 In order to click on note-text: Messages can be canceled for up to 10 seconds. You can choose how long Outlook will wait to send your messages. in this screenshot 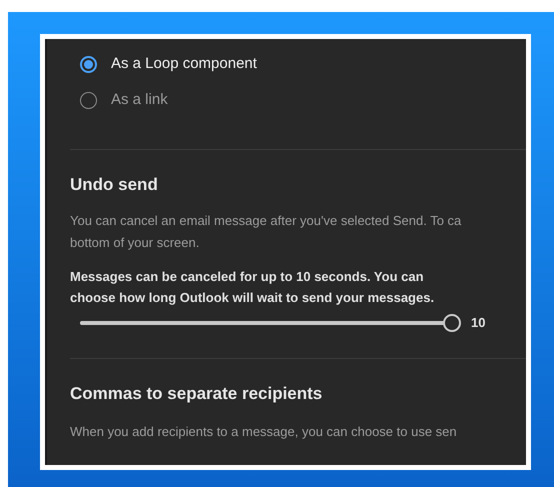, I will do `click(253, 287)`.